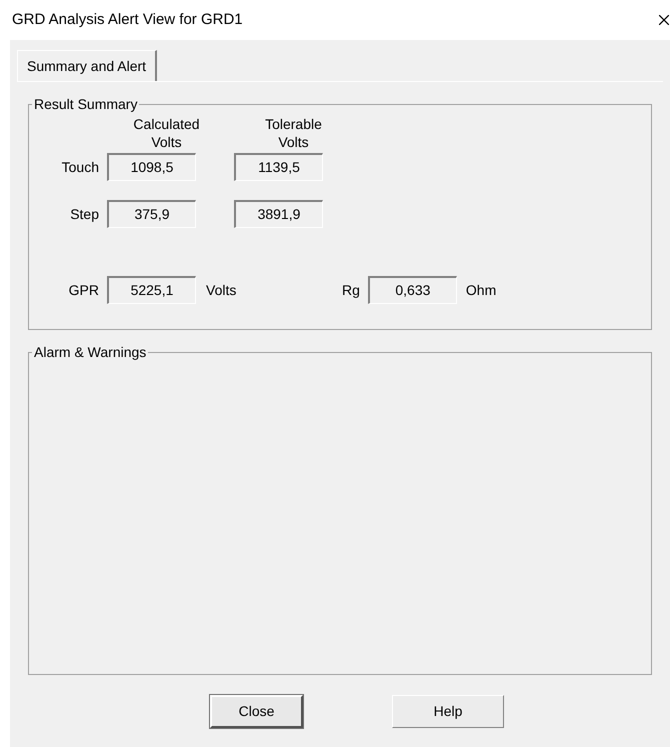  What do you see at coordinates (84, 214) in the screenshot?
I see `row-label: Step` at bounding box center [84, 214].